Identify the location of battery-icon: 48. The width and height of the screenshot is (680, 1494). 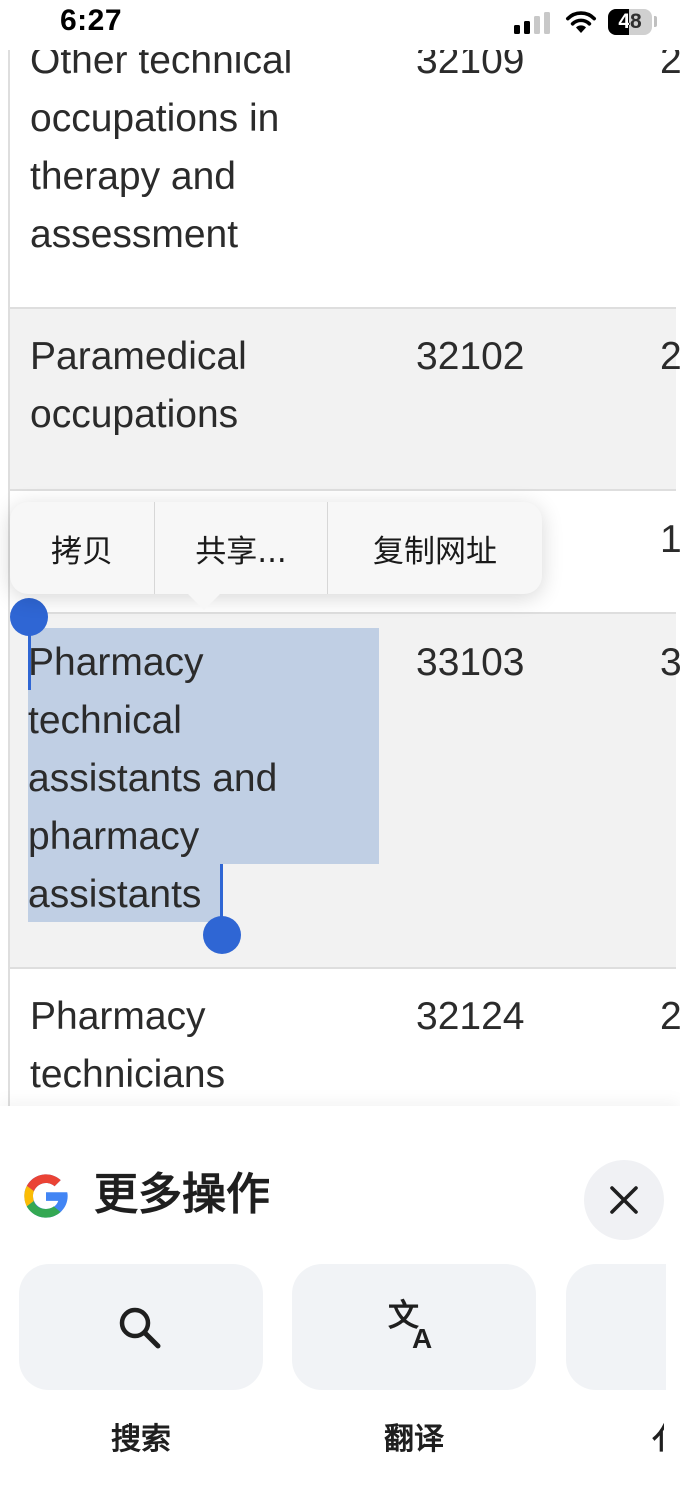
(630, 22).